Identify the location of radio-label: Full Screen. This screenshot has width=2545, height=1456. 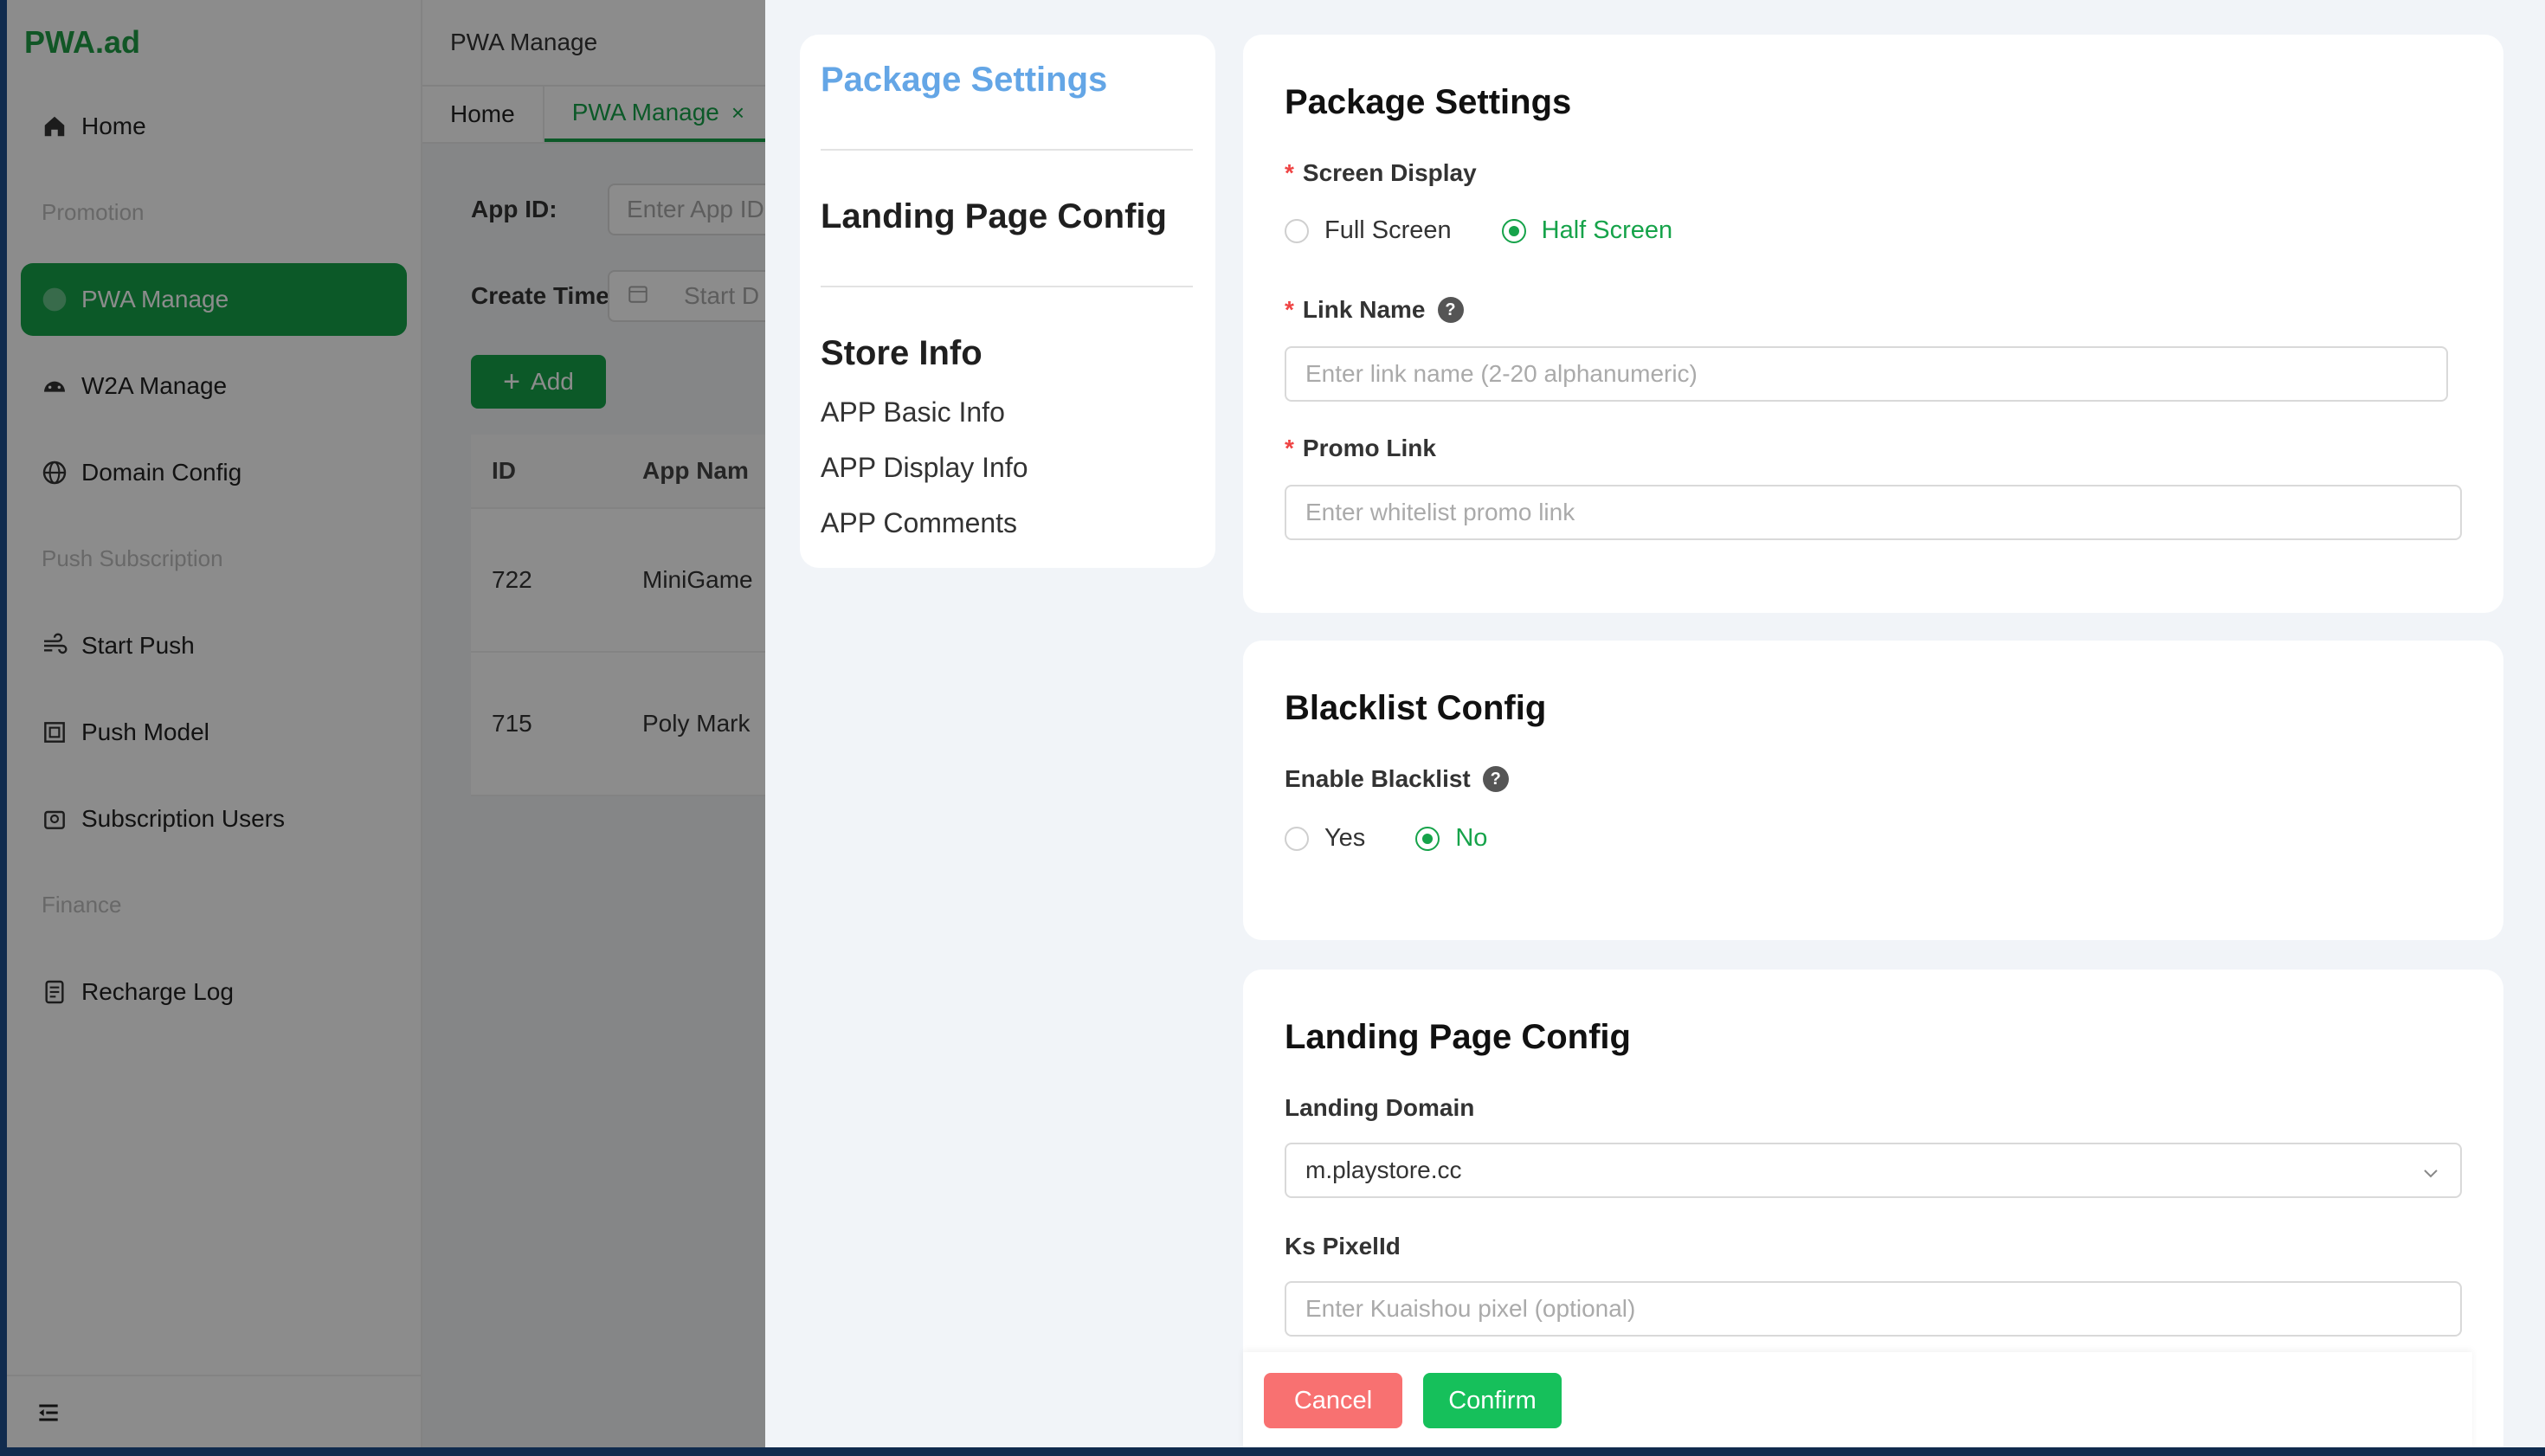
(1388, 230).